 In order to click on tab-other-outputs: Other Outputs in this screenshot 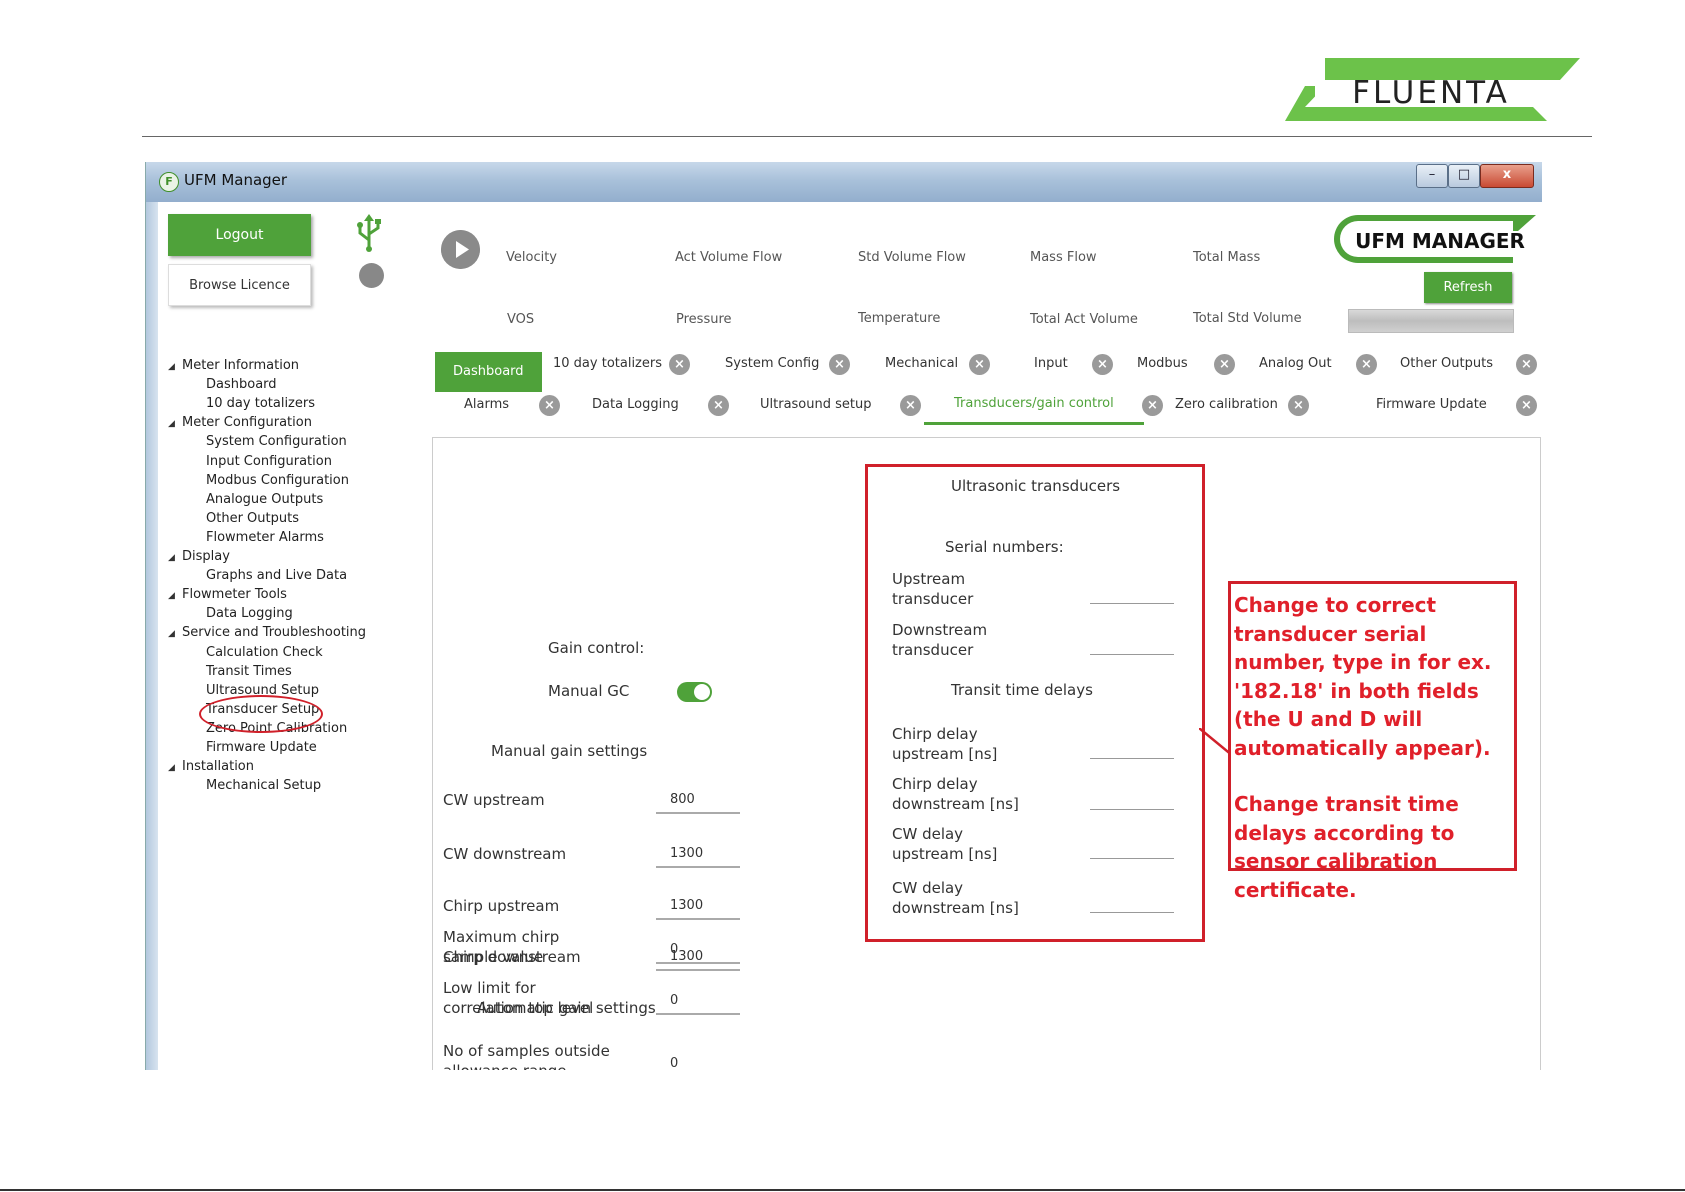, I will do `click(1446, 364)`.